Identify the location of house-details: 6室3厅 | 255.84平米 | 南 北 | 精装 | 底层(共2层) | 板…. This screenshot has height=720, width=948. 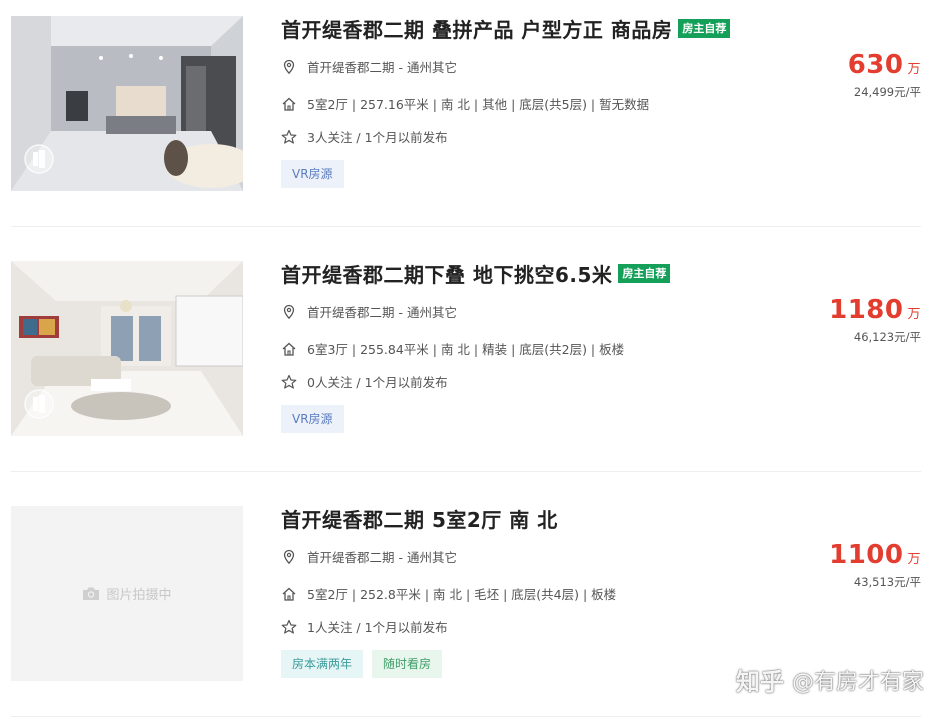
(466, 349).